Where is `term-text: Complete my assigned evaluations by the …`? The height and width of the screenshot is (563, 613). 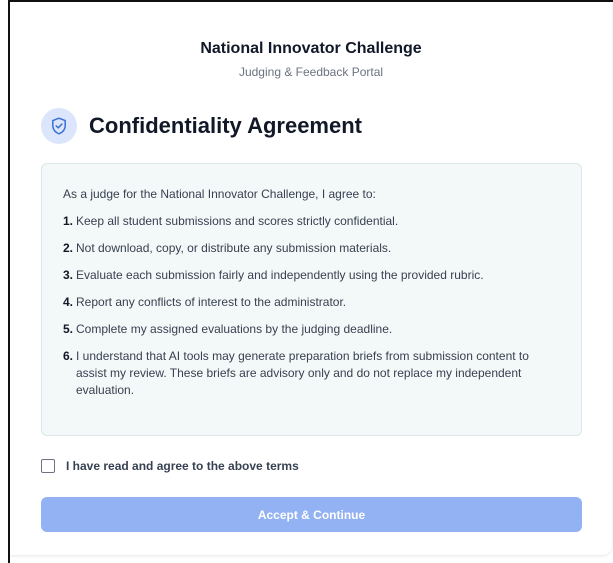 term-text: Complete my assigned evaluations by the … is located at coordinates (234, 329).